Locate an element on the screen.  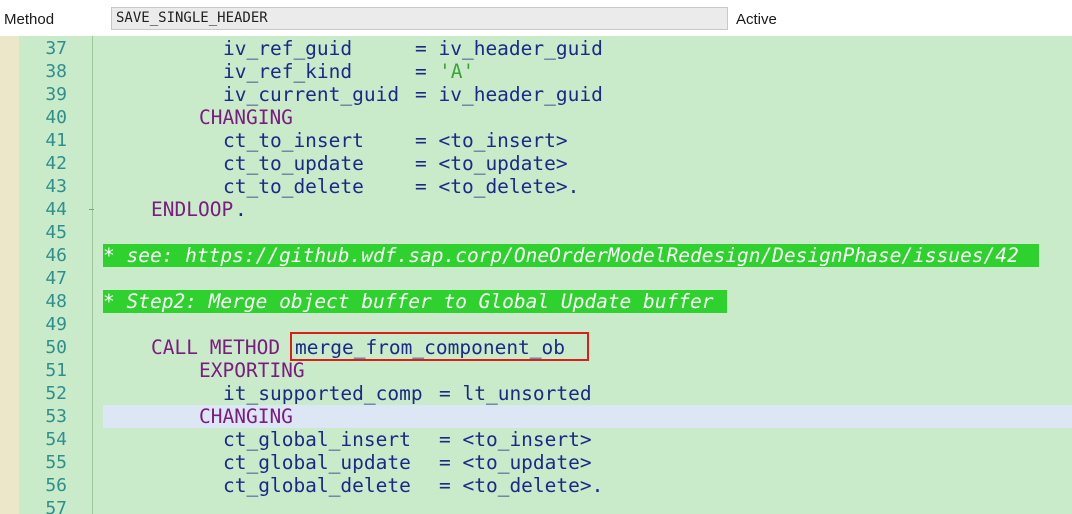
code-line: 57 is located at coordinates (536, 505).